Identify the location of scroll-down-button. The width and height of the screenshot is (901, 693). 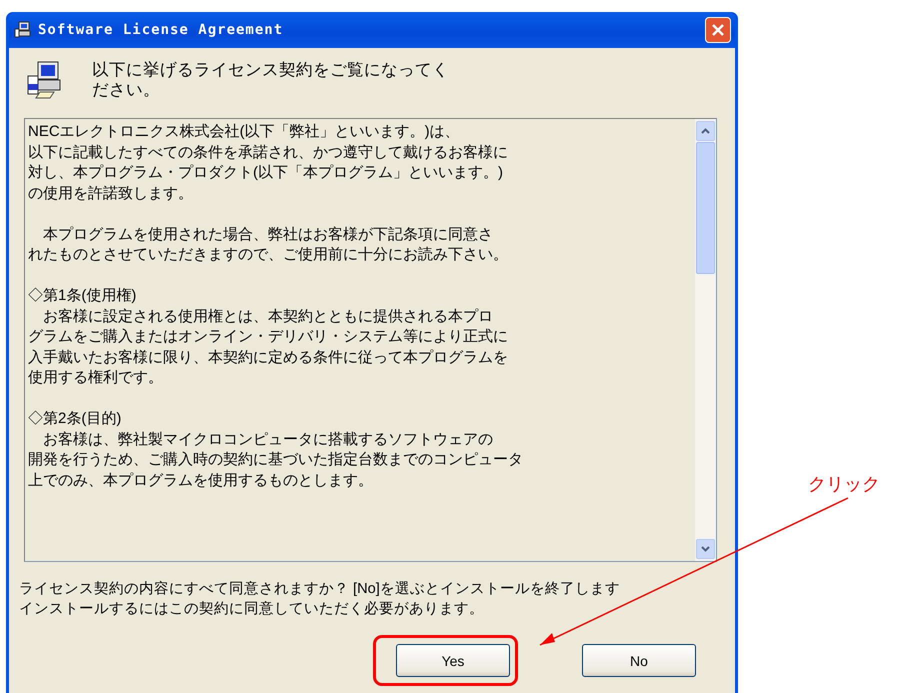
(705, 549).